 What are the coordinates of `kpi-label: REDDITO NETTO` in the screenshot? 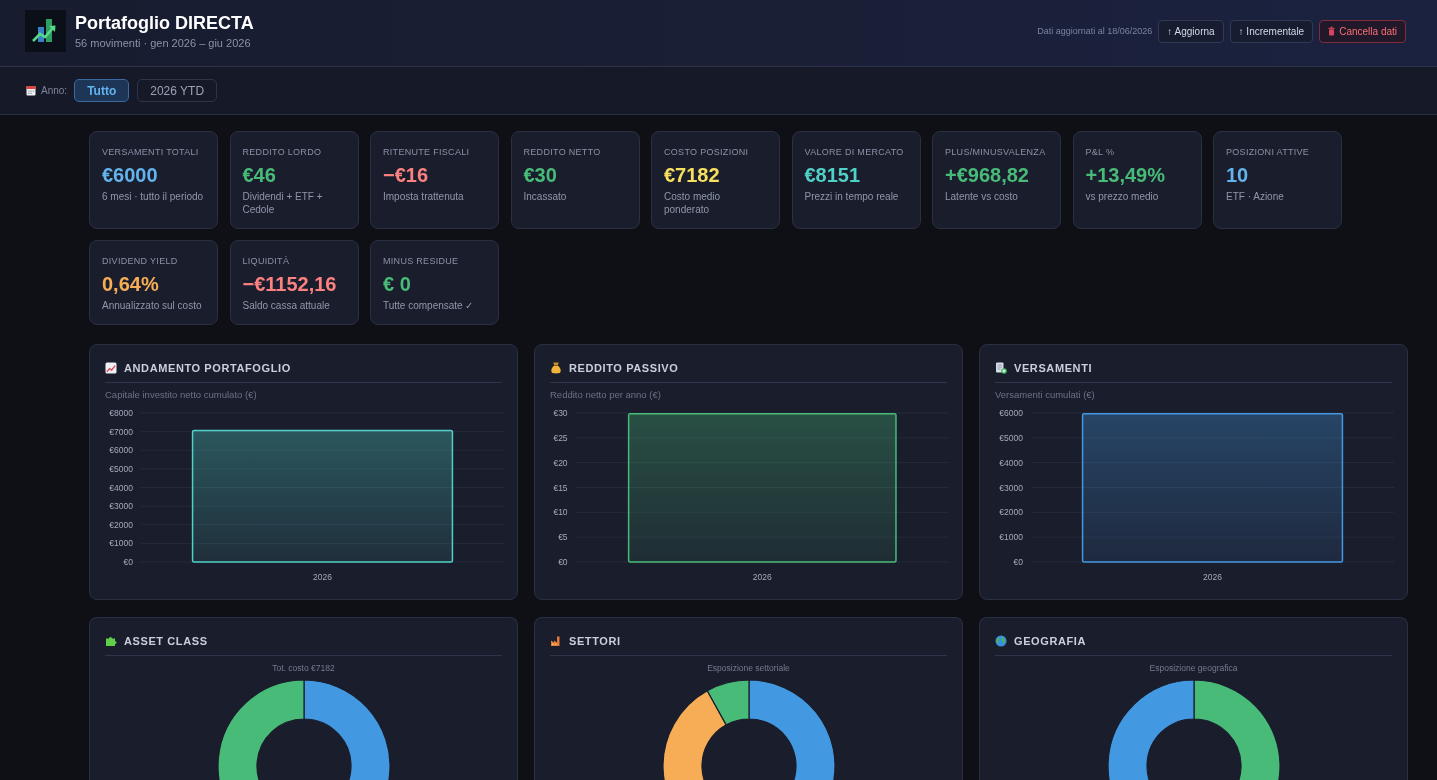 It's located at (562, 152).